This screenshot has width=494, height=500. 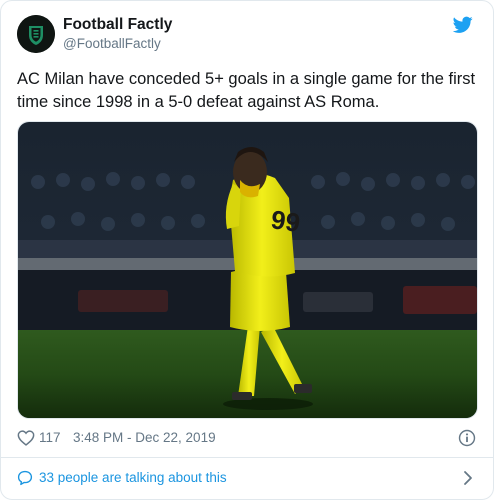 What do you see at coordinates (117, 25) in the screenshot?
I see `display-name: Football Factly` at bounding box center [117, 25].